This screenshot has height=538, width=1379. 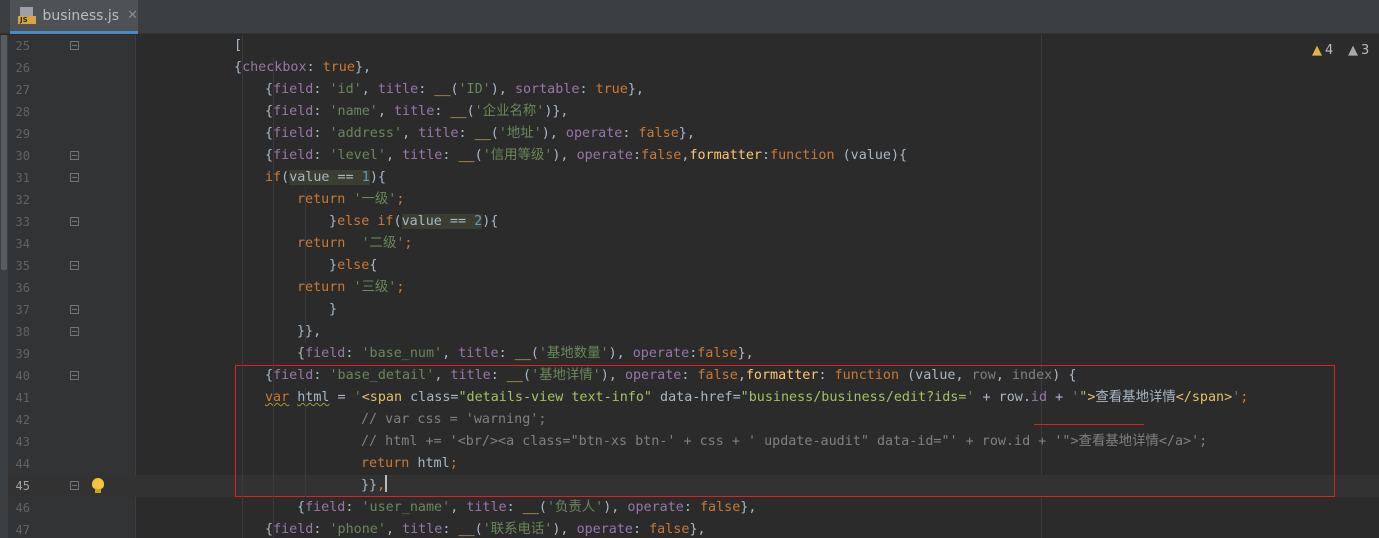 I want to click on code-token: [, so click(x=238, y=45).